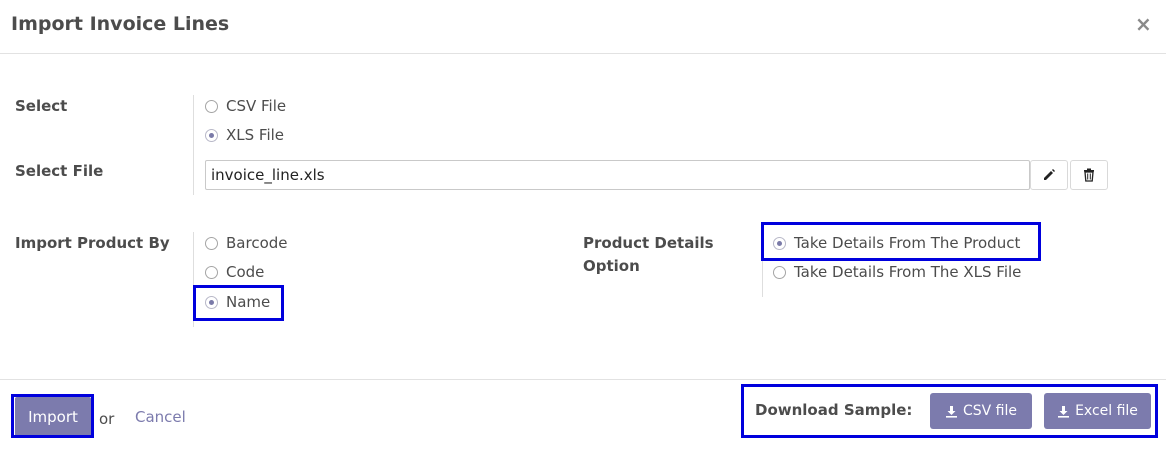 The width and height of the screenshot is (1166, 457). What do you see at coordinates (92, 243) in the screenshot?
I see `import-product-by-label: Import Product By` at bounding box center [92, 243].